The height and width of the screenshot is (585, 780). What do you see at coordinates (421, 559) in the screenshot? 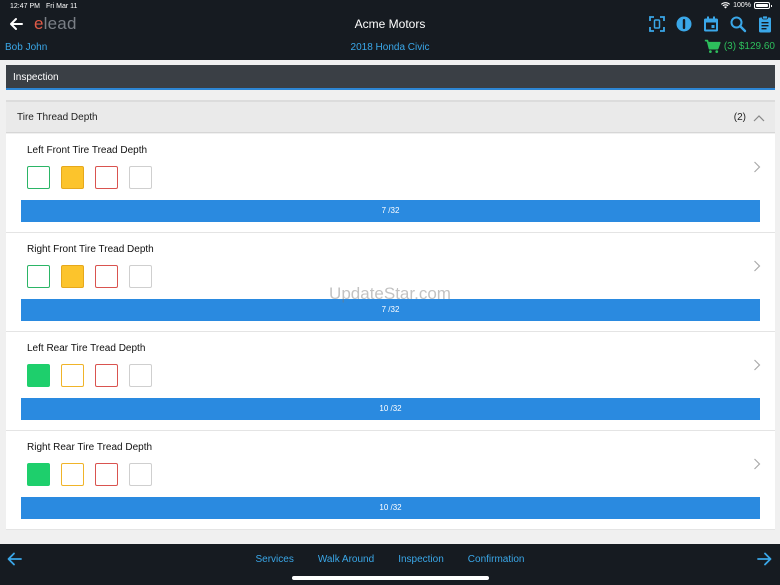
I see `tab-inspection: Inspection` at bounding box center [421, 559].